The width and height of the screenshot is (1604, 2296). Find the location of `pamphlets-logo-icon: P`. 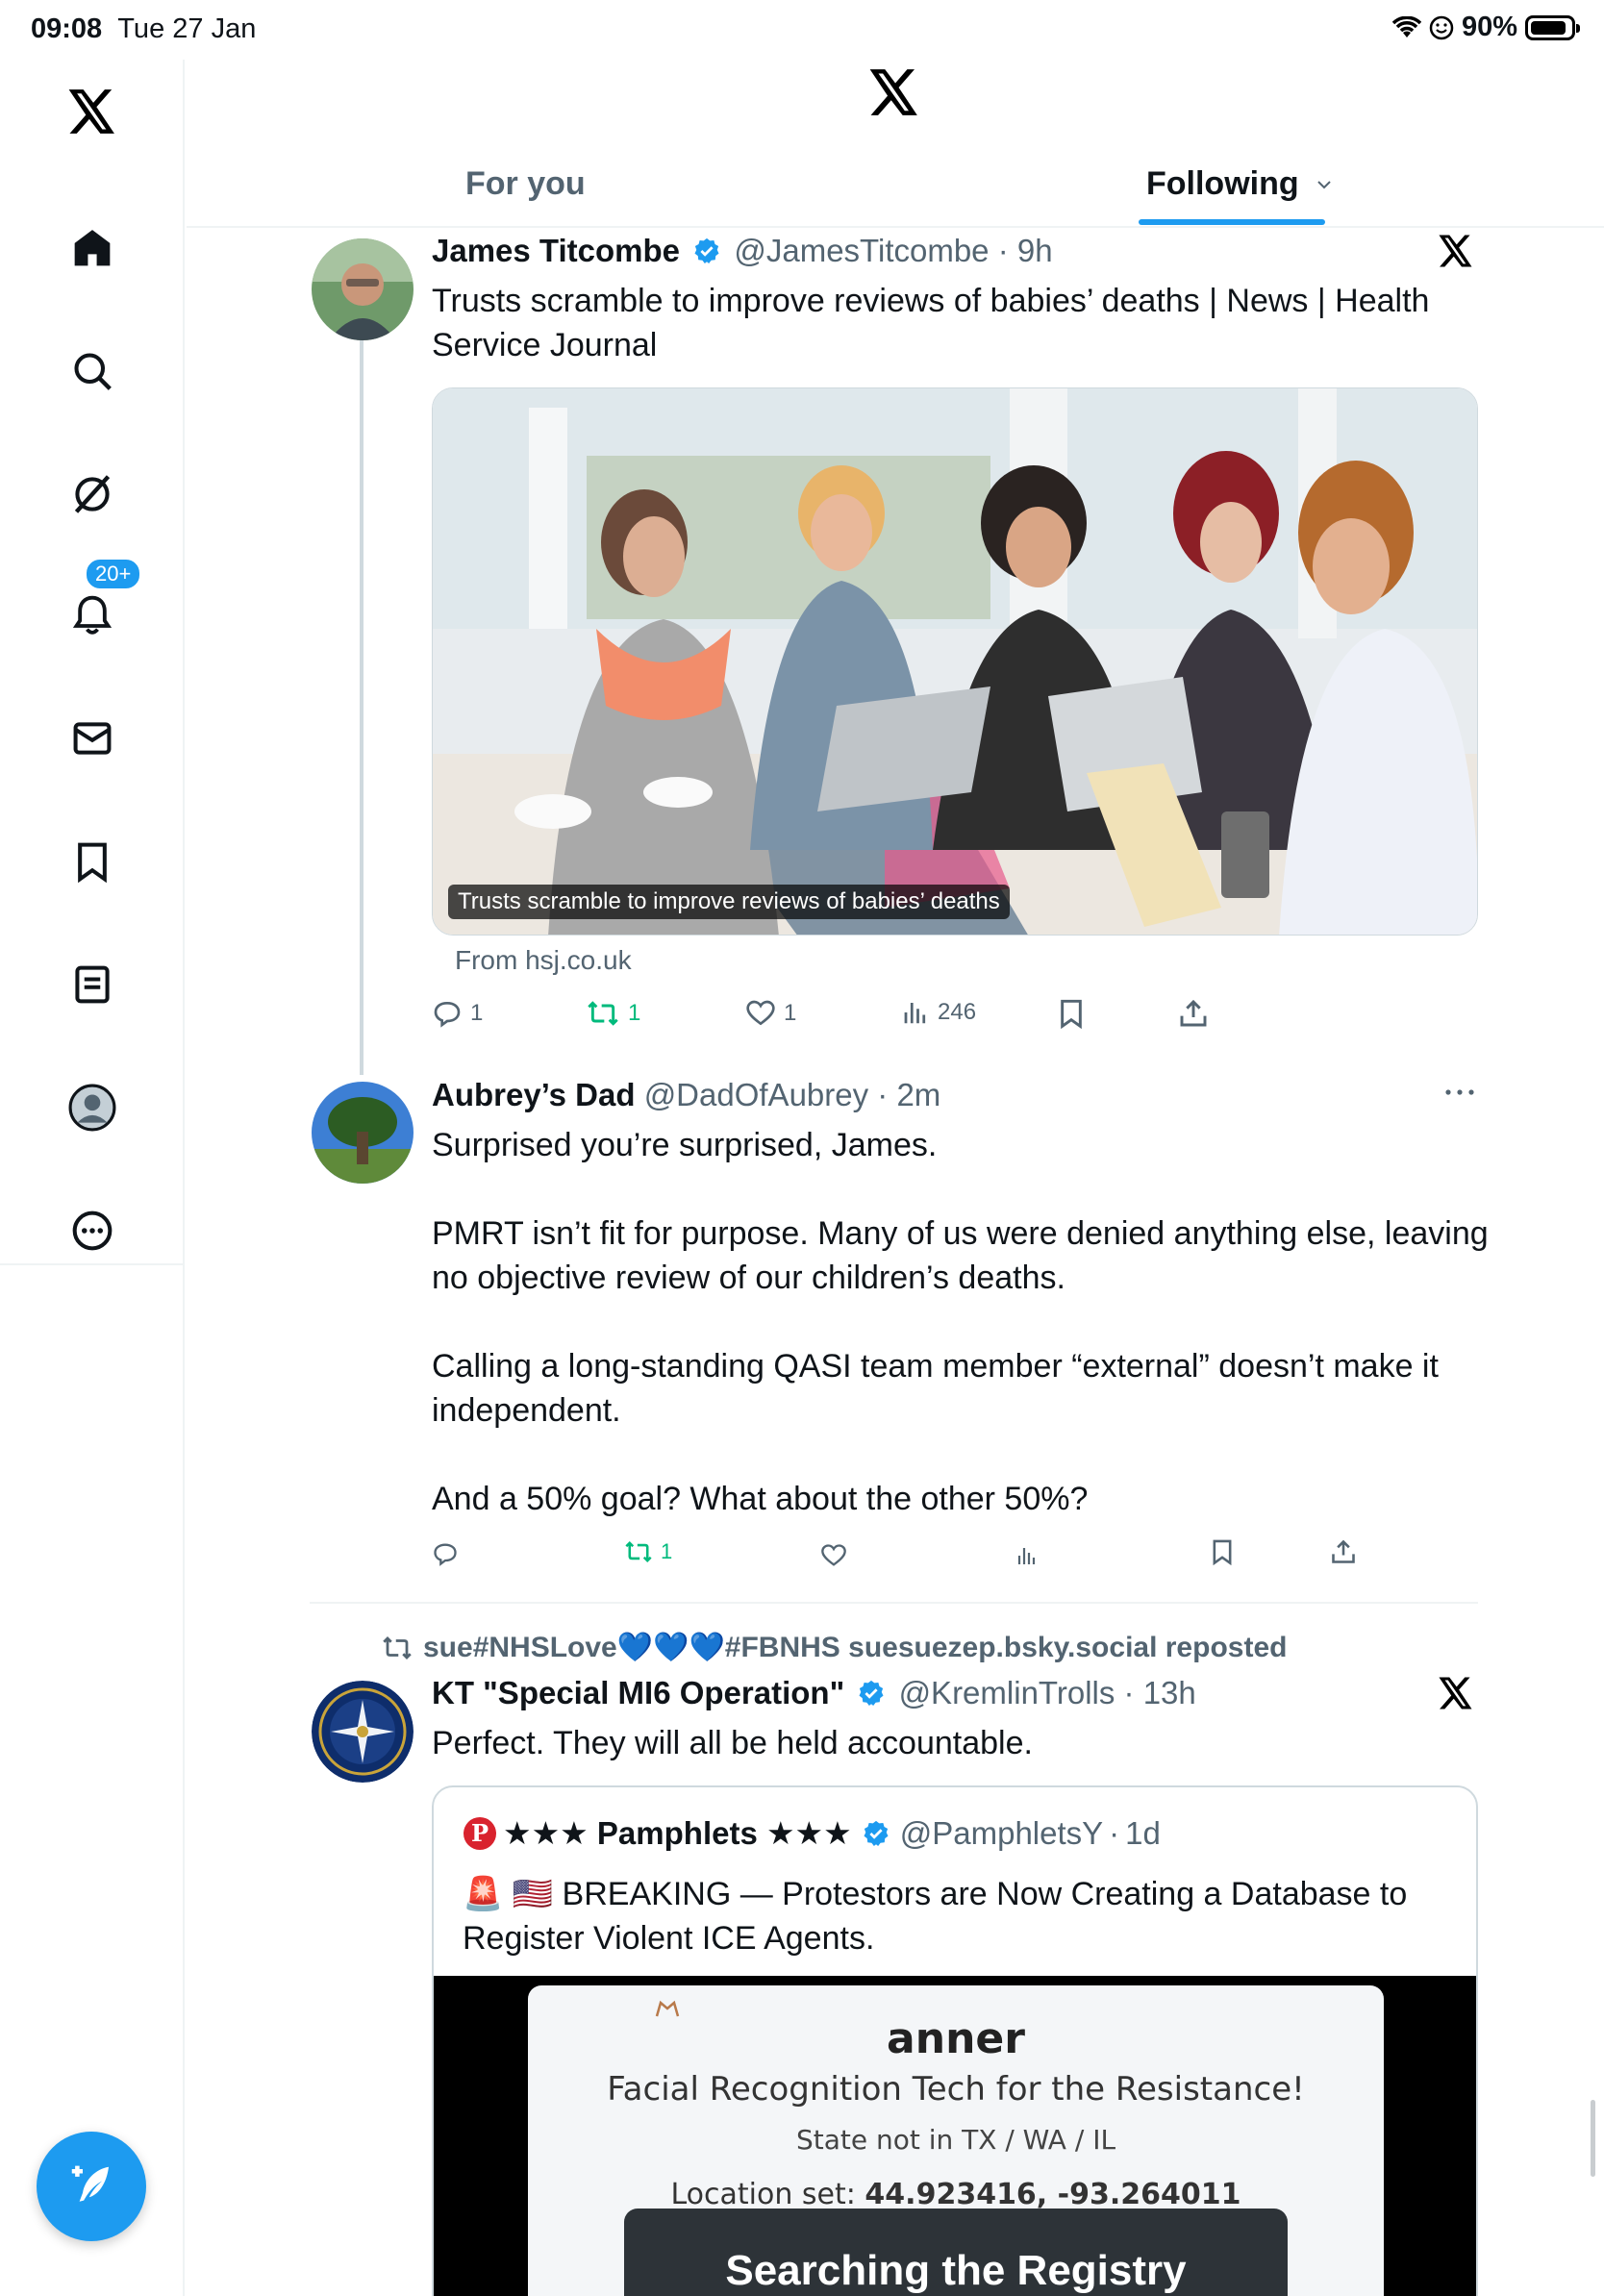

pamphlets-logo-icon: P is located at coordinates (480, 1833).